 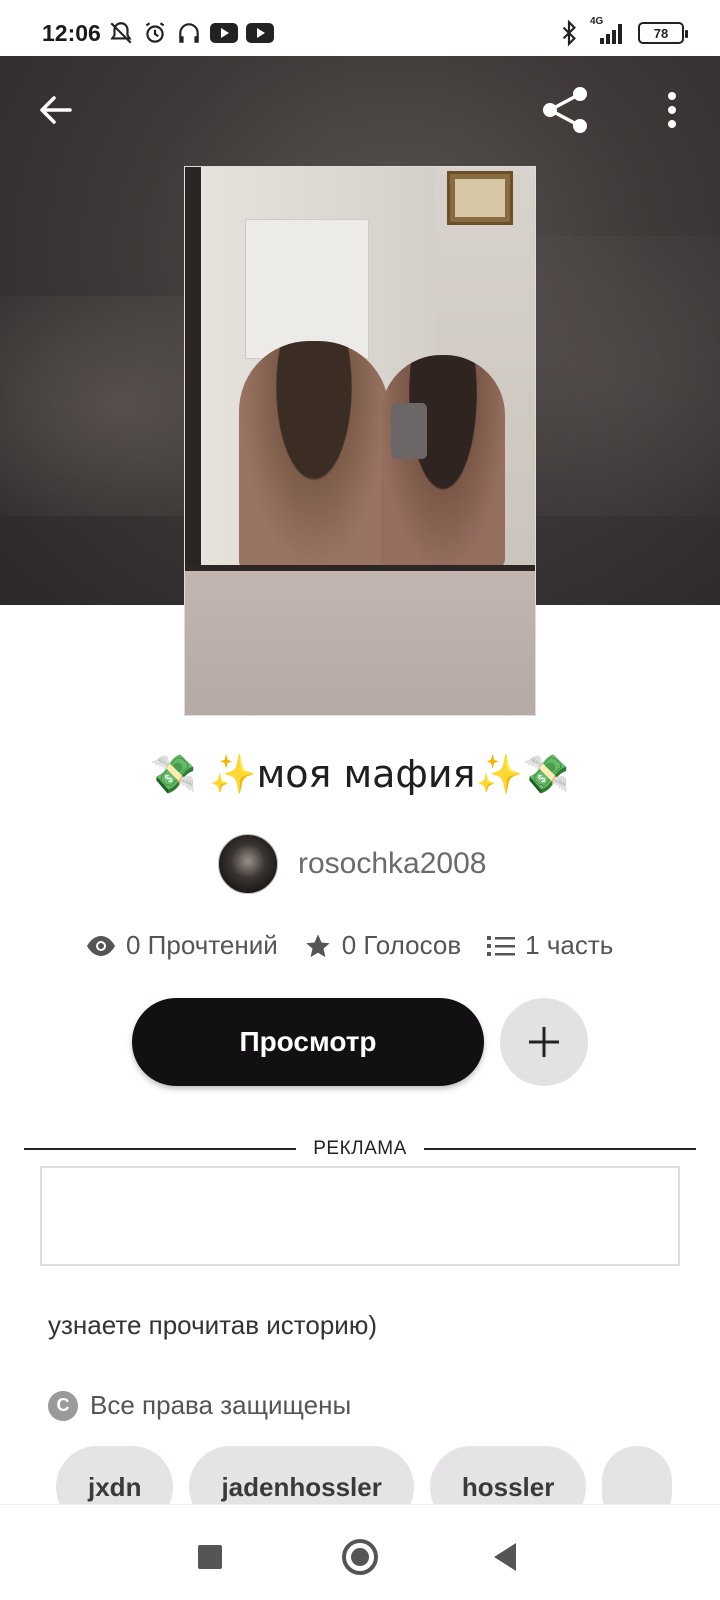 I want to click on copyright-notice: C Все права защищены, so click(x=199, y=1405).